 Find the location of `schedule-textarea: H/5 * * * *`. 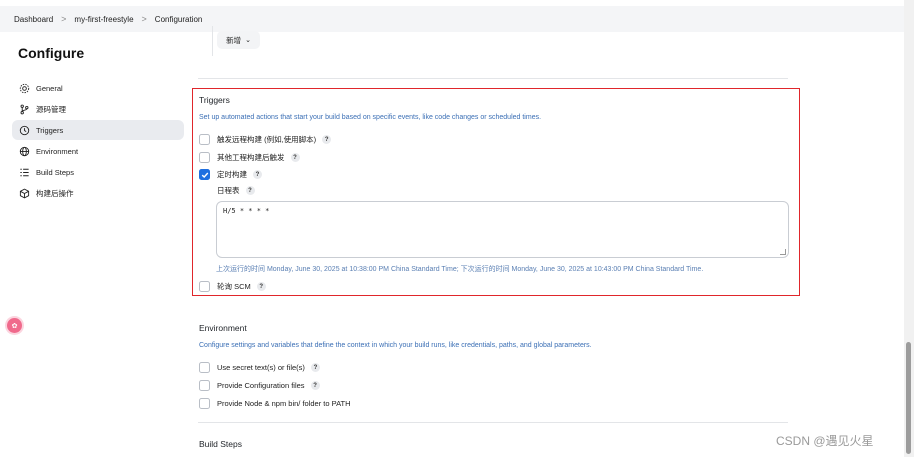

schedule-textarea: H/5 * * * * is located at coordinates (502, 229).